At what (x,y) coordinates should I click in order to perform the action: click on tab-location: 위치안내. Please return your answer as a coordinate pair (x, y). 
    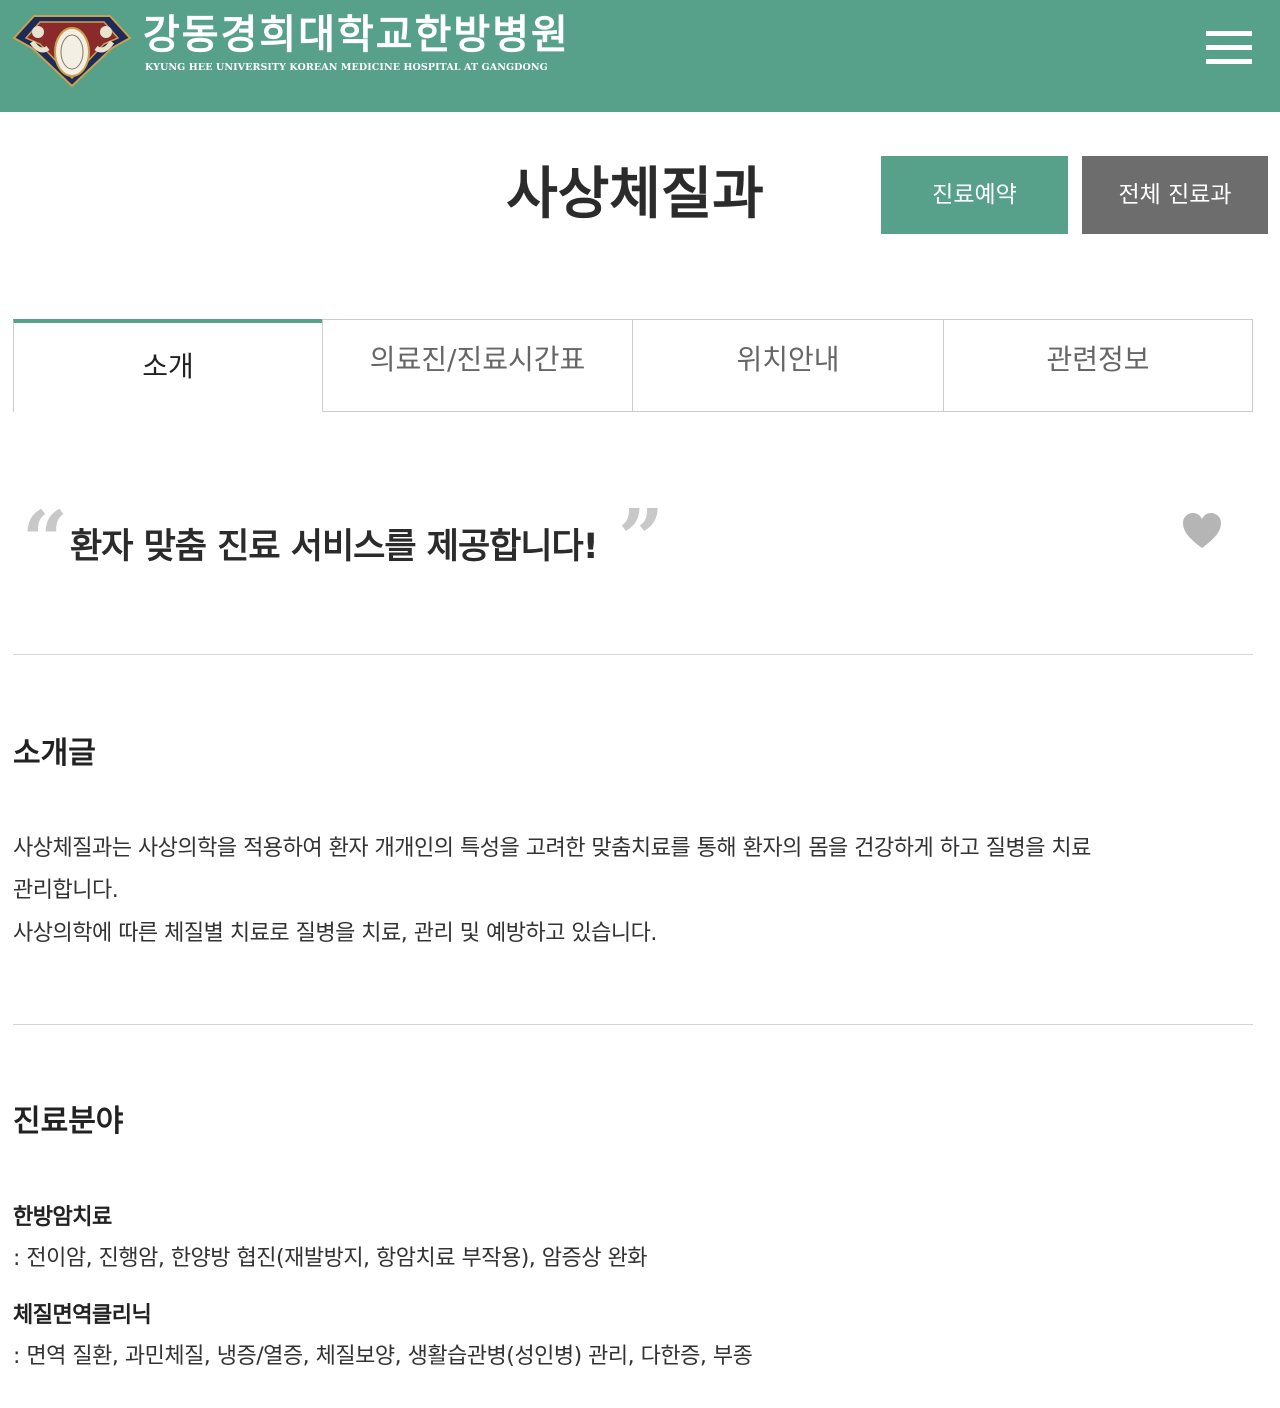
    Looking at the image, I should click on (788, 365).